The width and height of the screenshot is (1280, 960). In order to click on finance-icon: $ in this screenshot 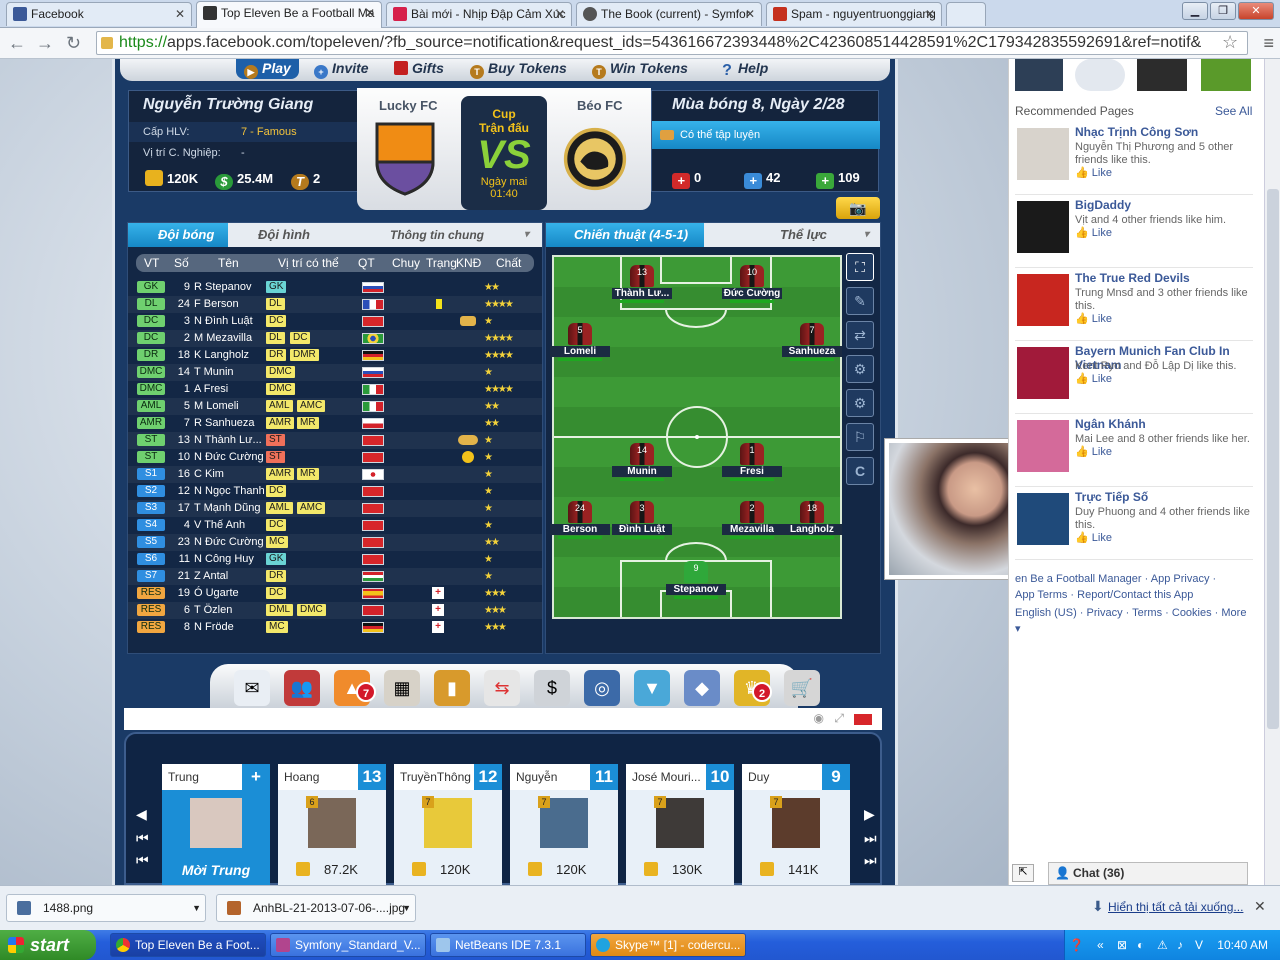, I will do `click(552, 688)`.